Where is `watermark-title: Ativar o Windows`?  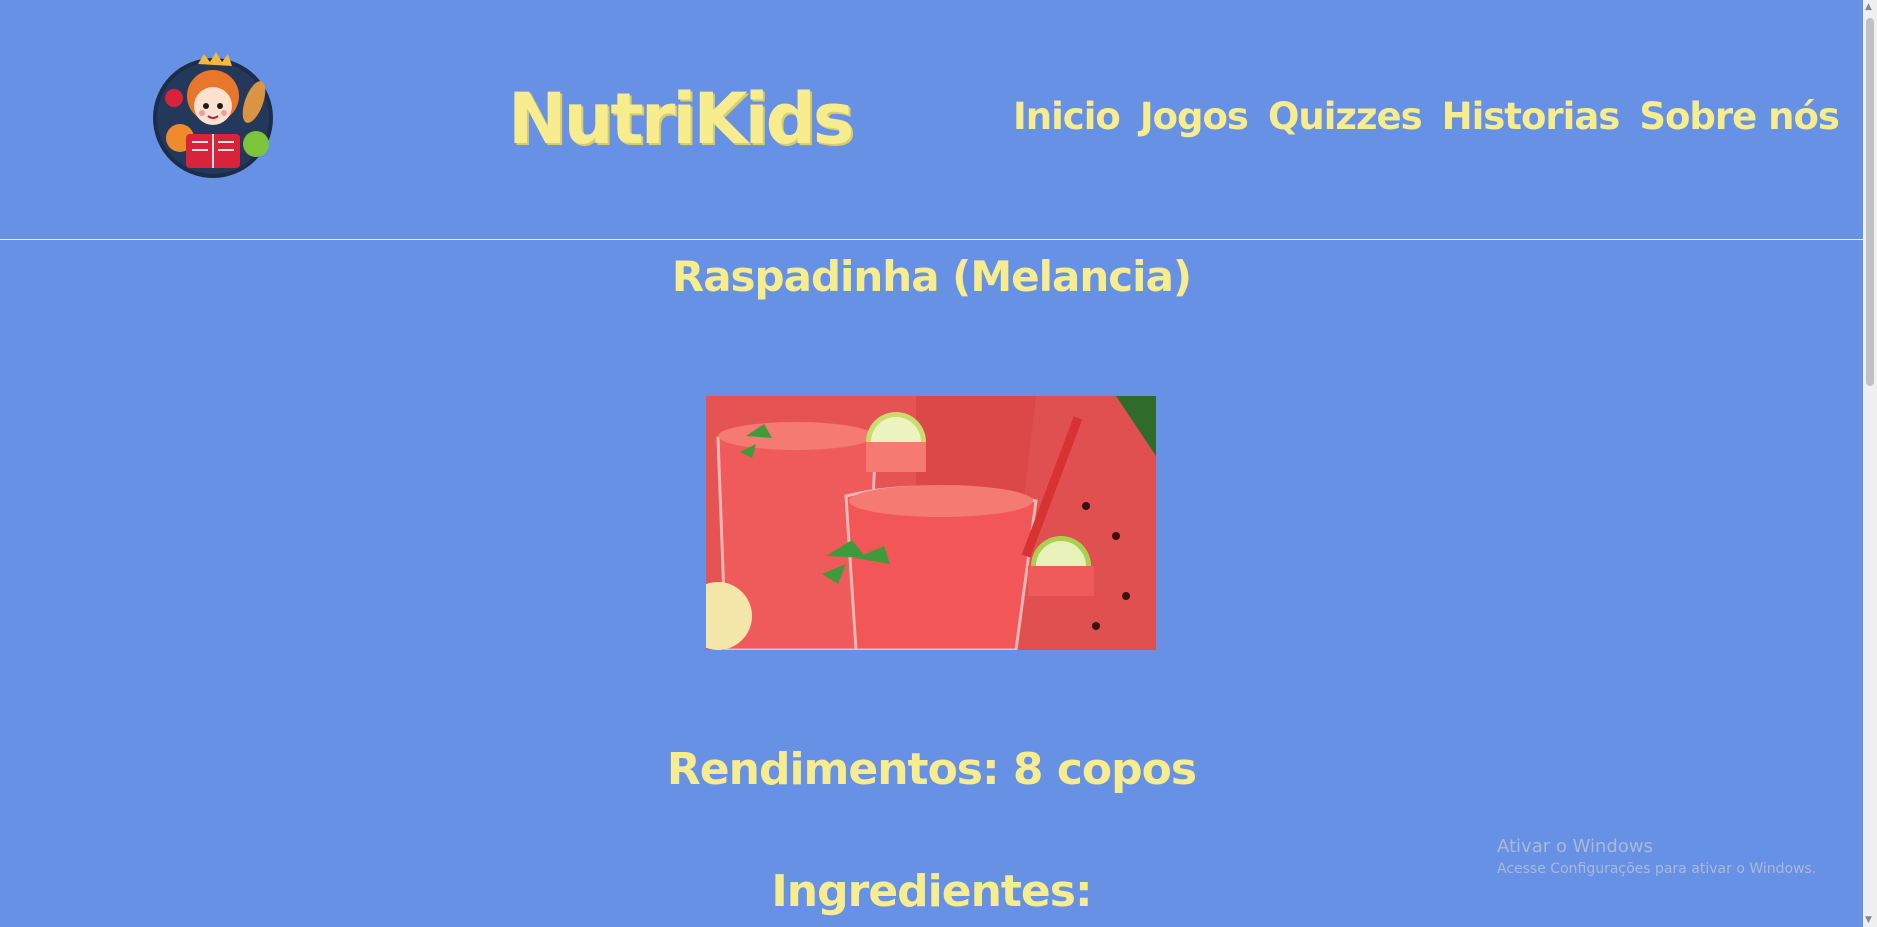
watermark-title: Ativar o Windows is located at coordinates (1575, 846).